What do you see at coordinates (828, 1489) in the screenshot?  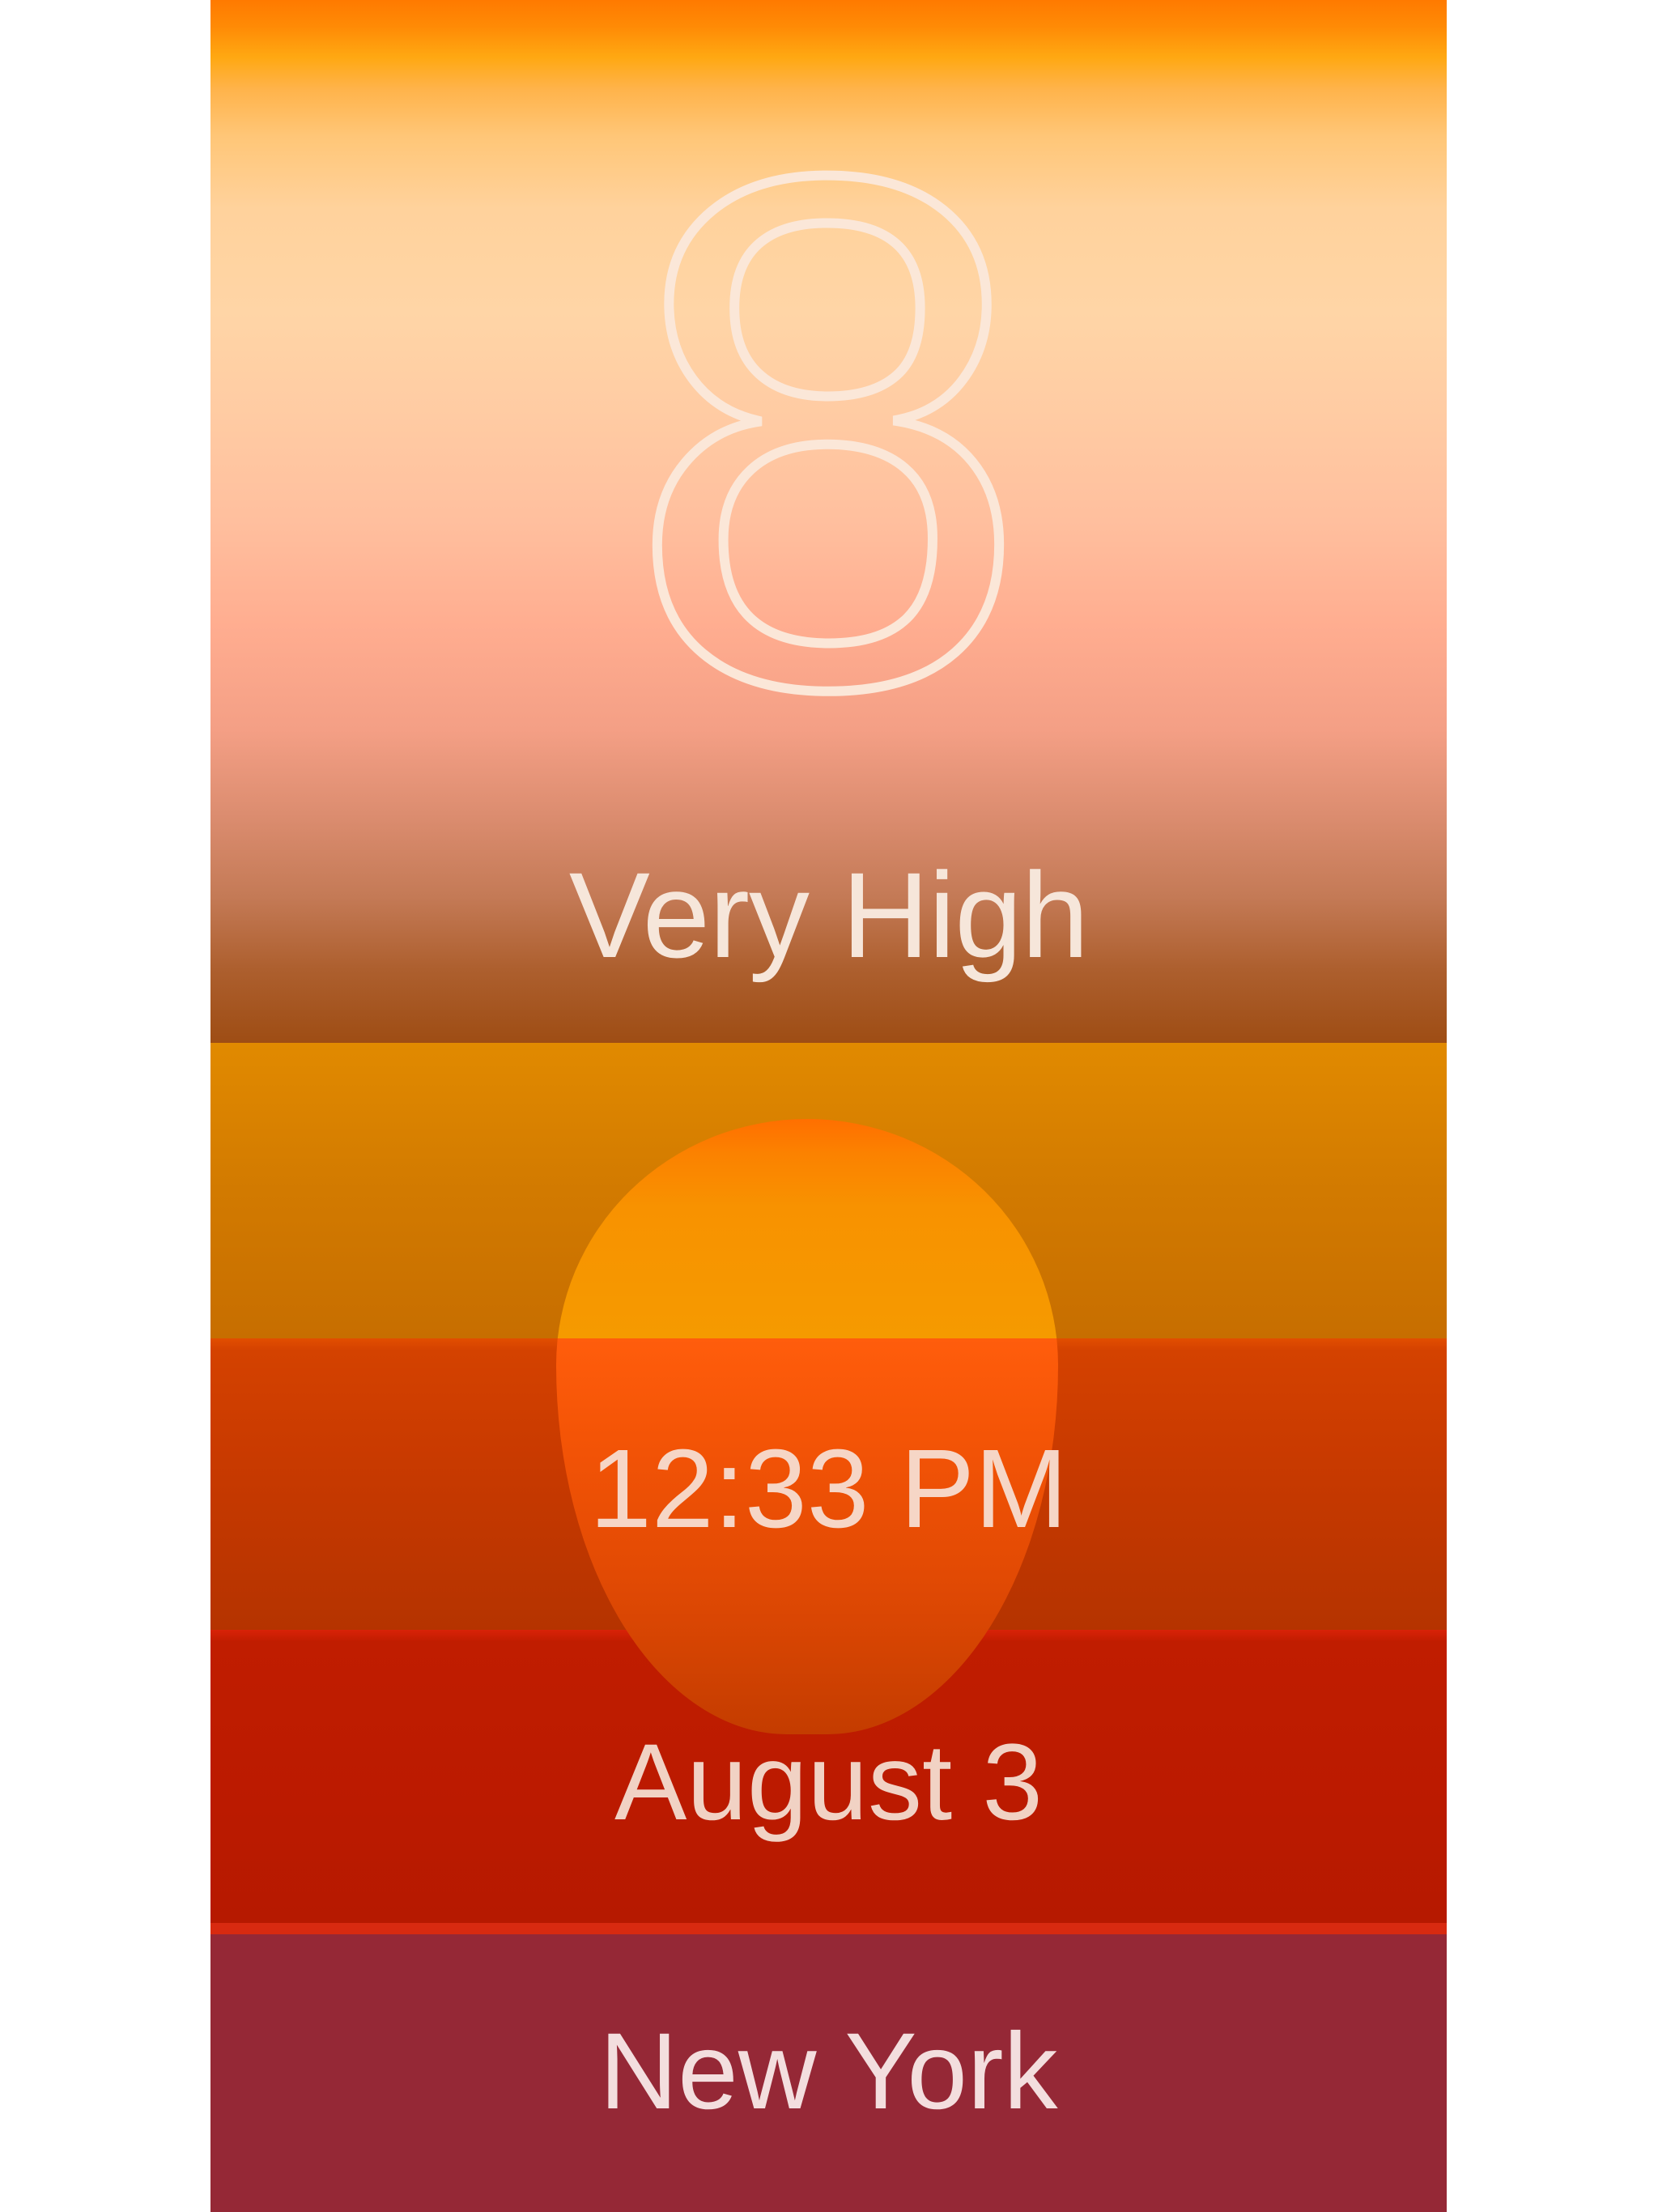 I see `time-label: 12:33 PM` at bounding box center [828, 1489].